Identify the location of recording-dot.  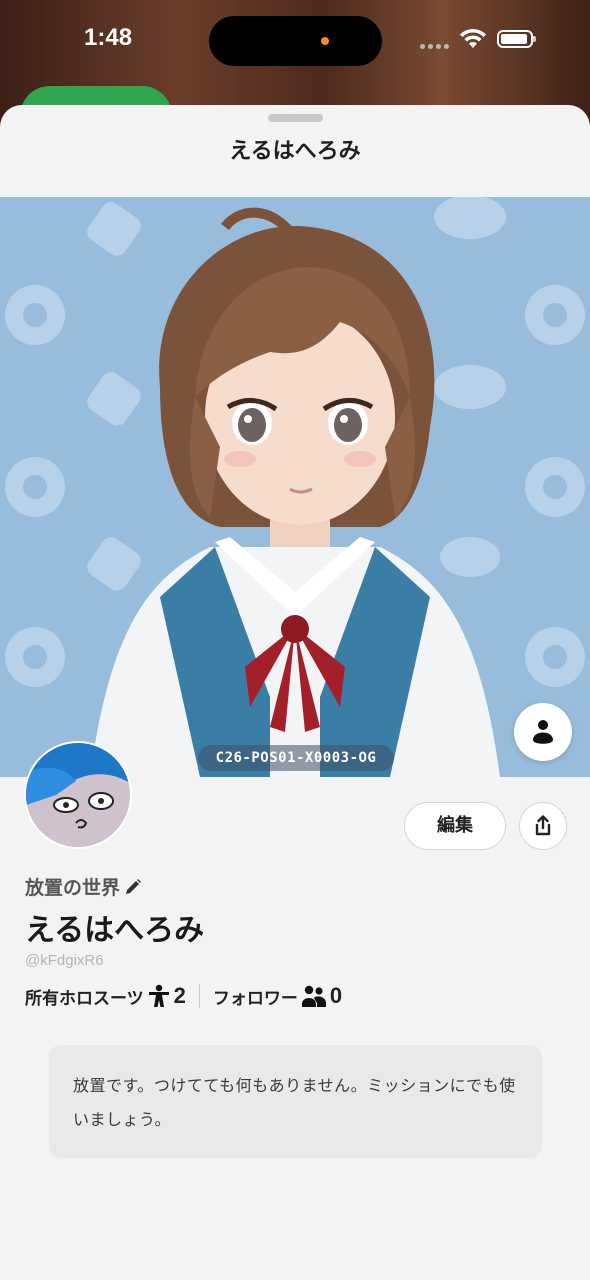
(325, 41).